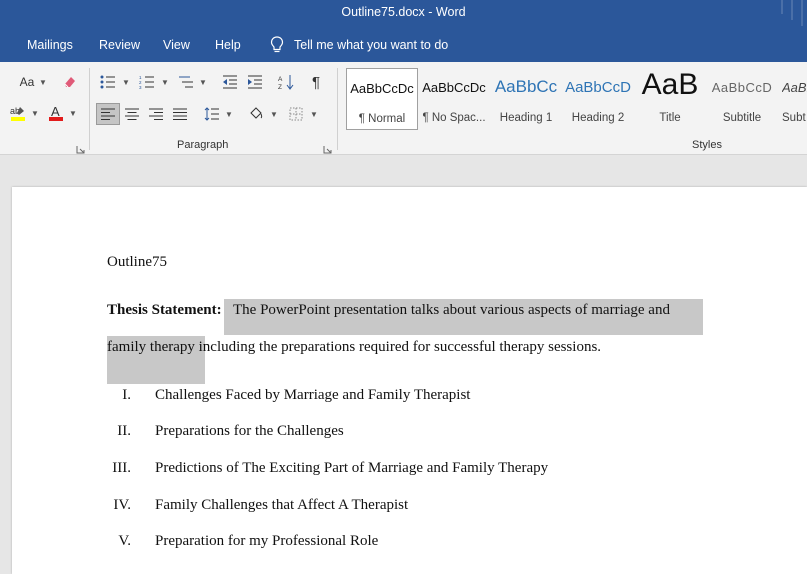 The width and height of the screenshot is (807, 574). I want to click on tab-review: Review, so click(119, 45).